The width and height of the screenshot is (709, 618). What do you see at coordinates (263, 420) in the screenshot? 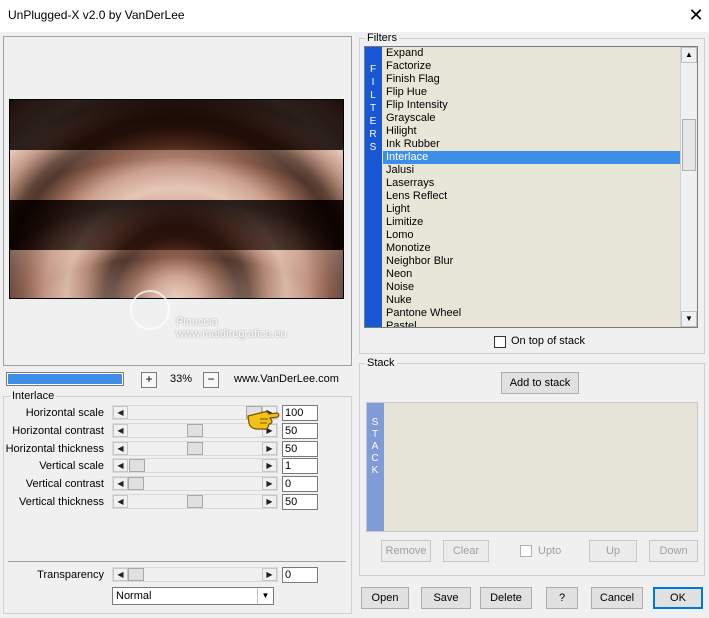
I see `pointing-hand-icon` at bounding box center [263, 420].